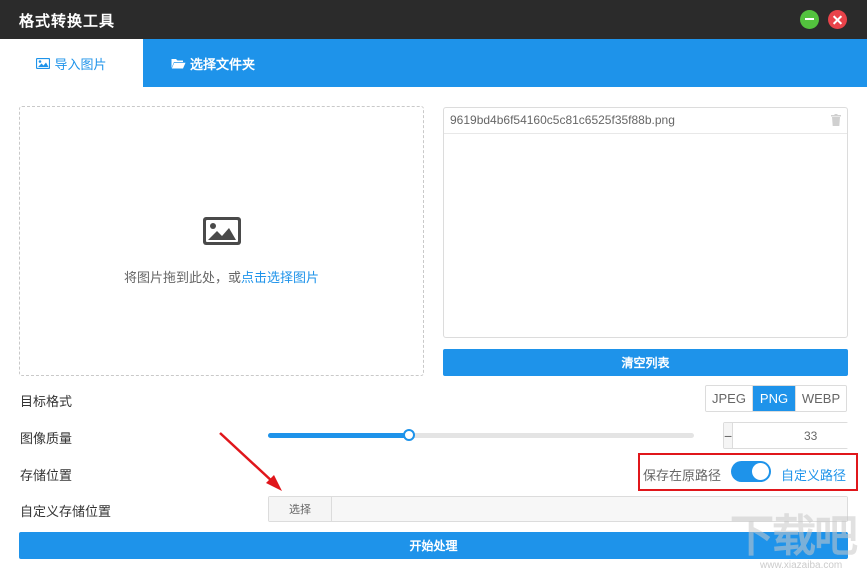 The height and width of the screenshot is (578, 867). Describe the element at coordinates (821, 398) in the screenshot. I see `format-webp-button: WEBP` at that location.